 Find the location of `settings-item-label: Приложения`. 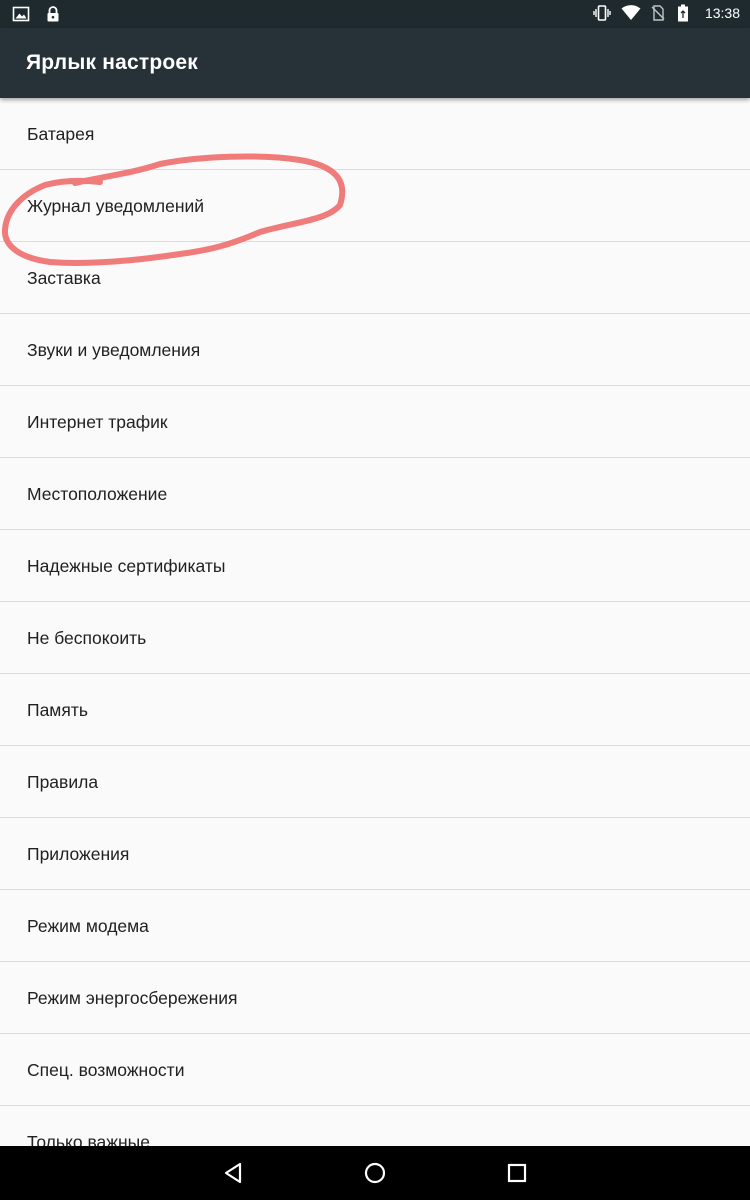

settings-item-label: Приложения is located at coordinates (78, 854).